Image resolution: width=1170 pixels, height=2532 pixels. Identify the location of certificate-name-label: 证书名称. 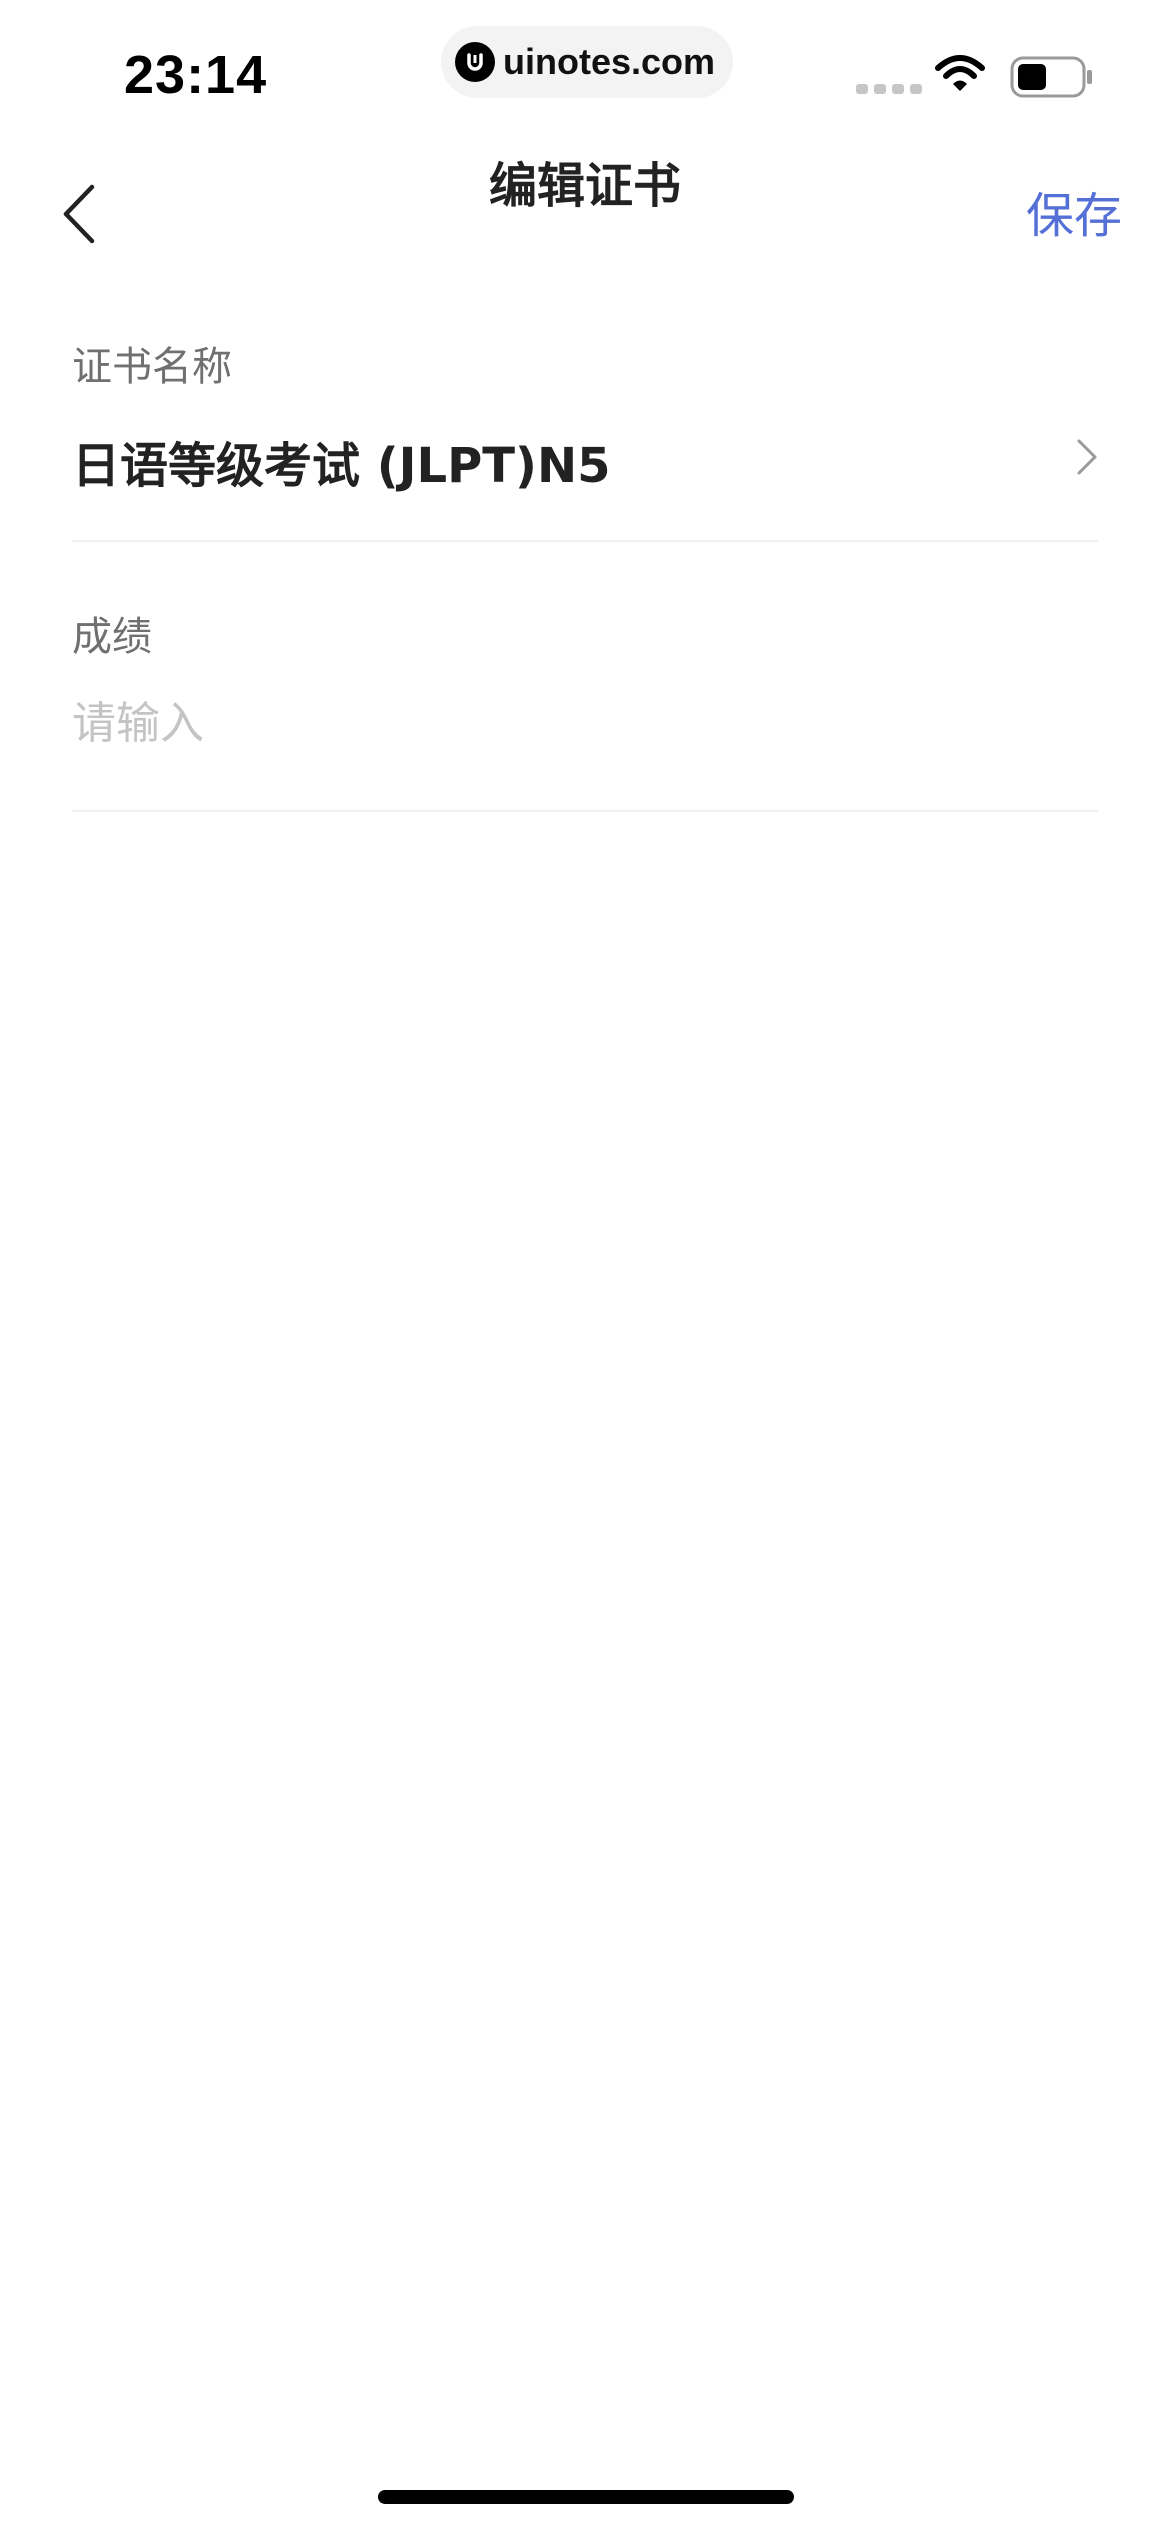
(152, 367).